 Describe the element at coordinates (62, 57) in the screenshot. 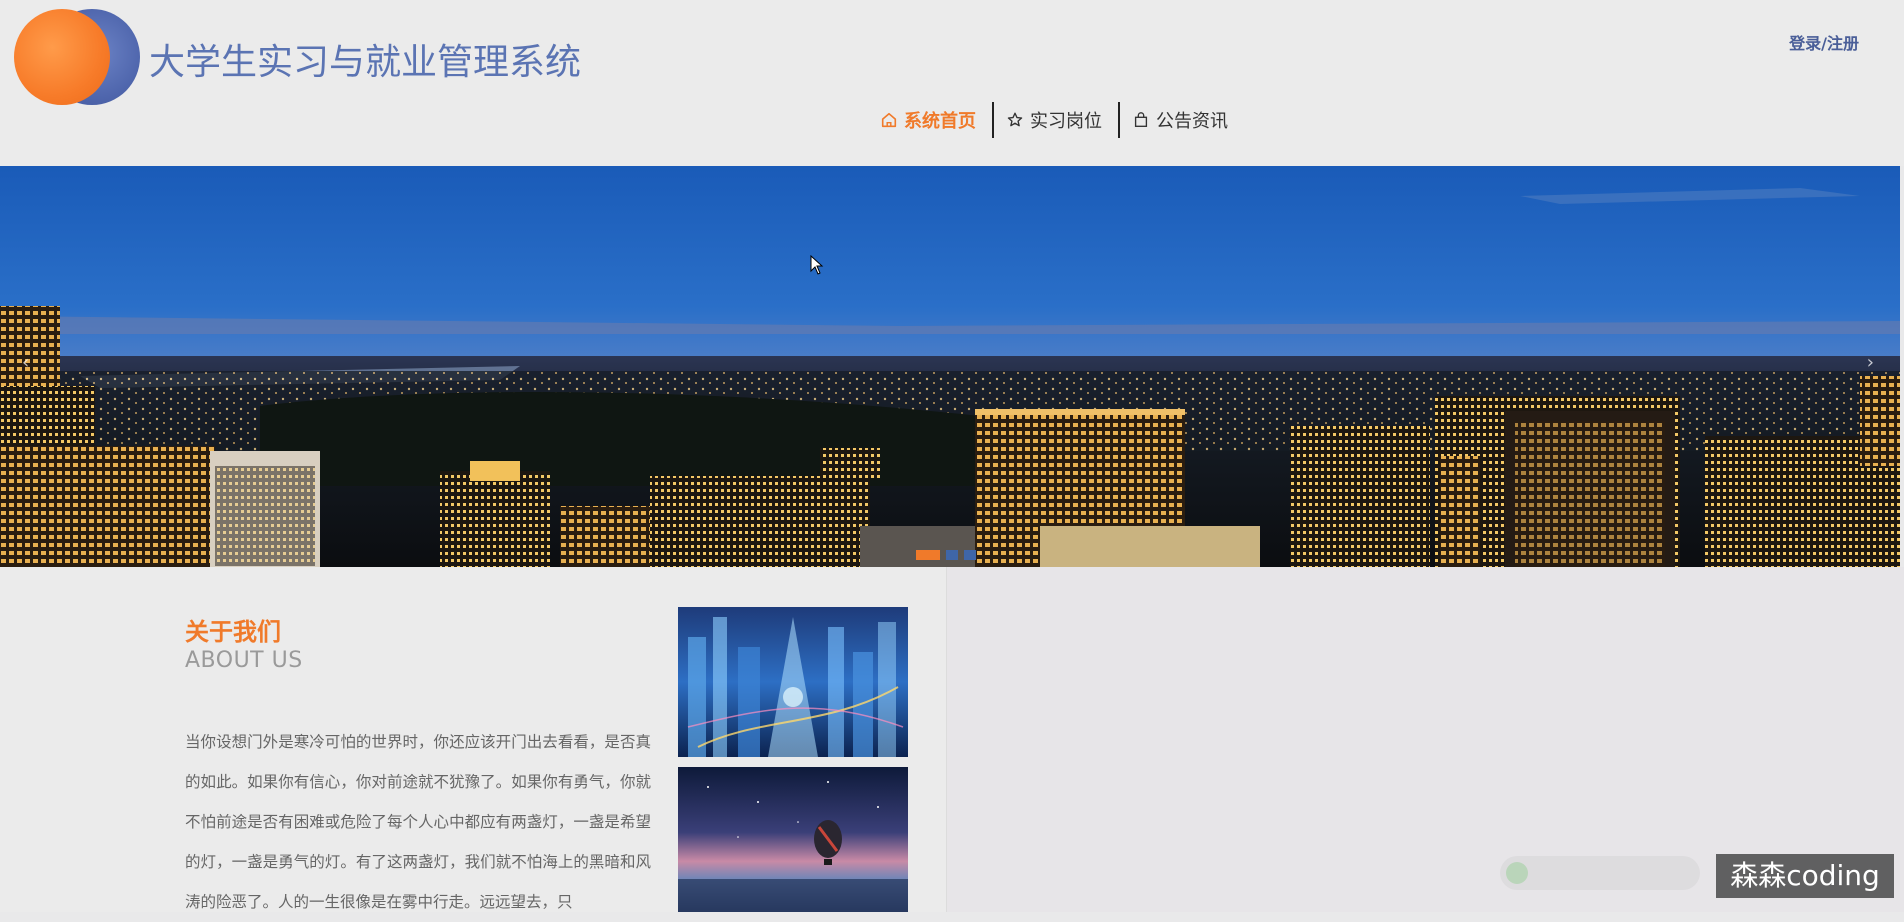

I see `logo-orange-circle` at that location.